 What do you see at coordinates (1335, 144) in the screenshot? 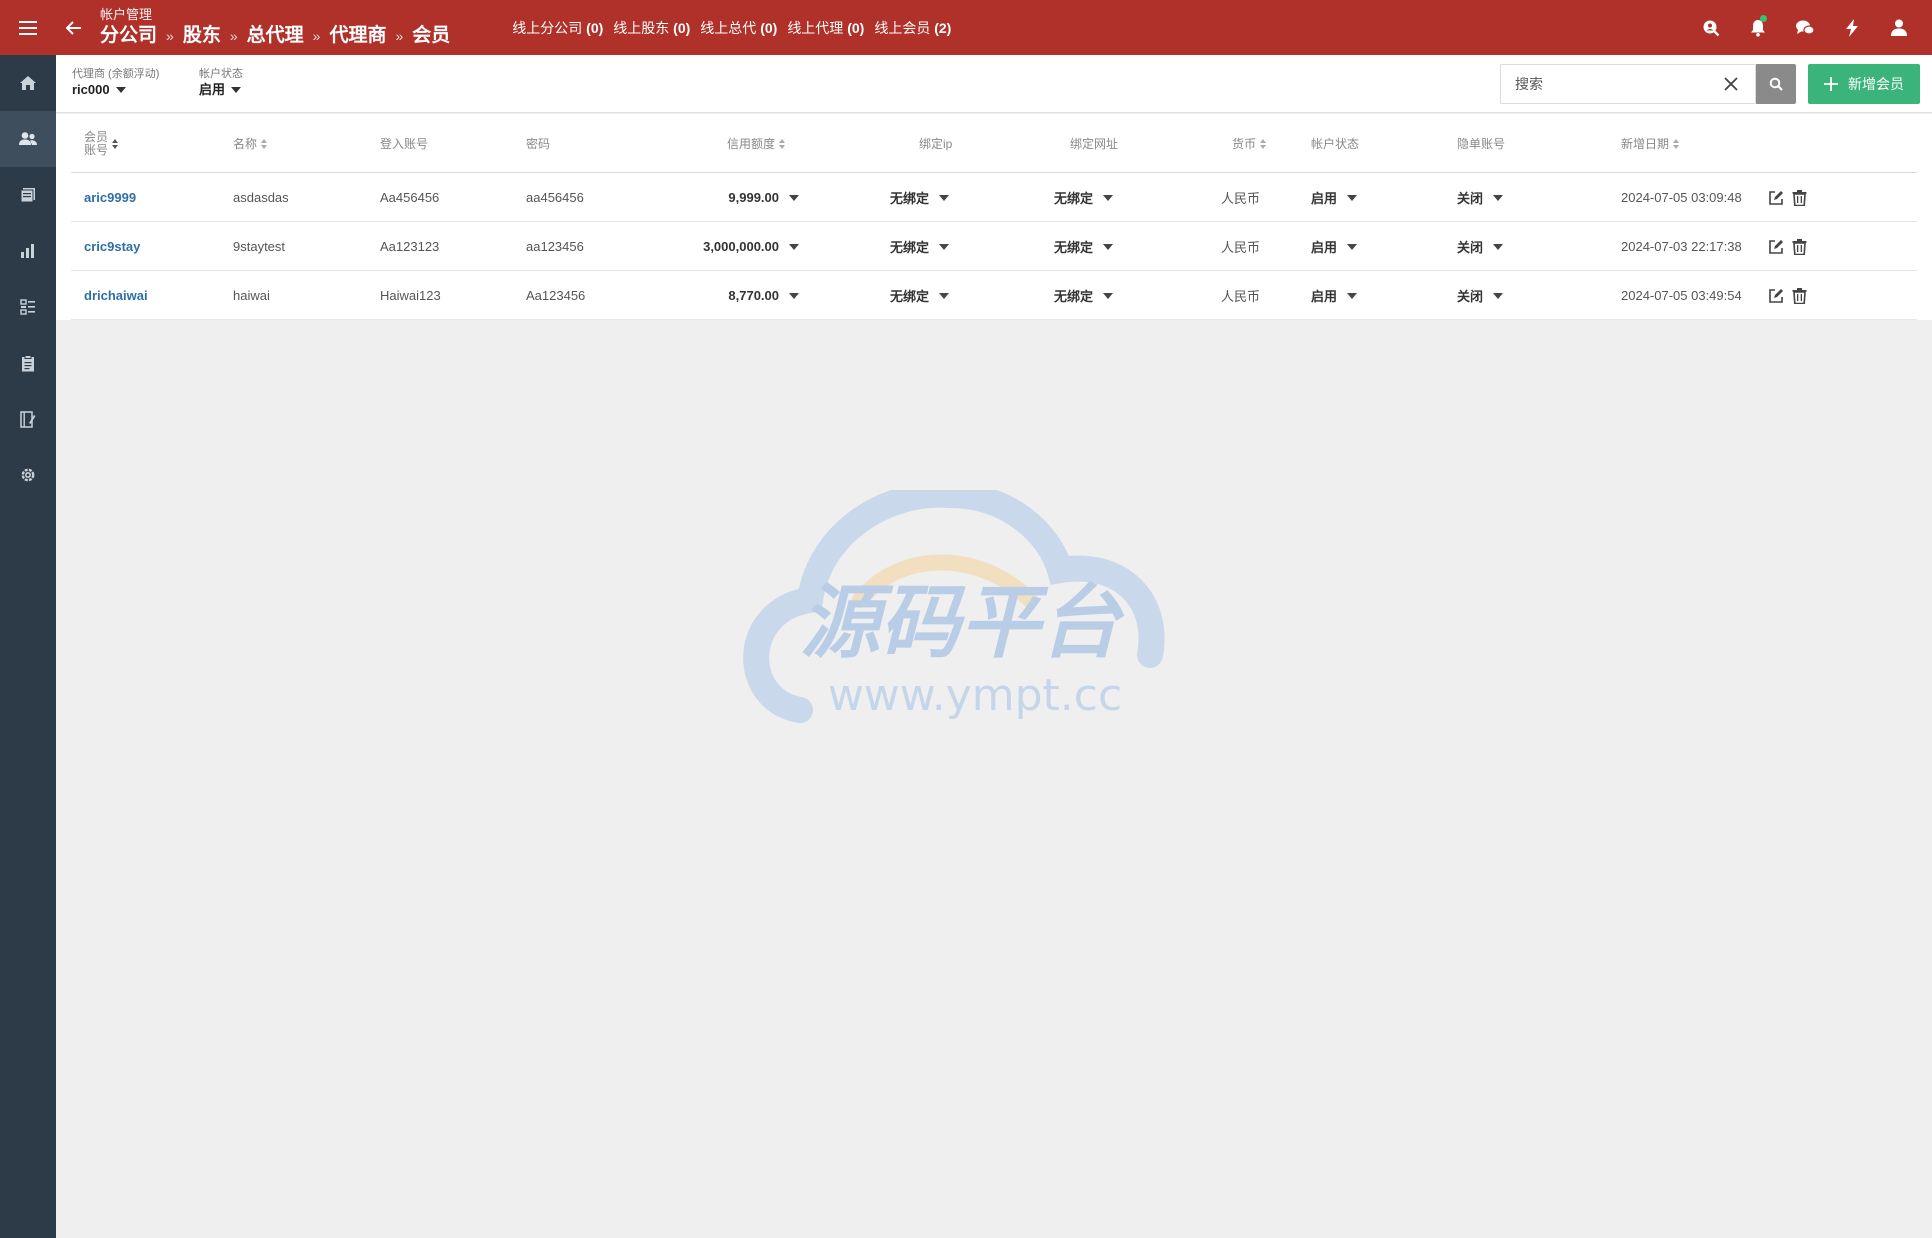
I see `th-status-label: 帐户状态` at bounding box center [1335, 144].